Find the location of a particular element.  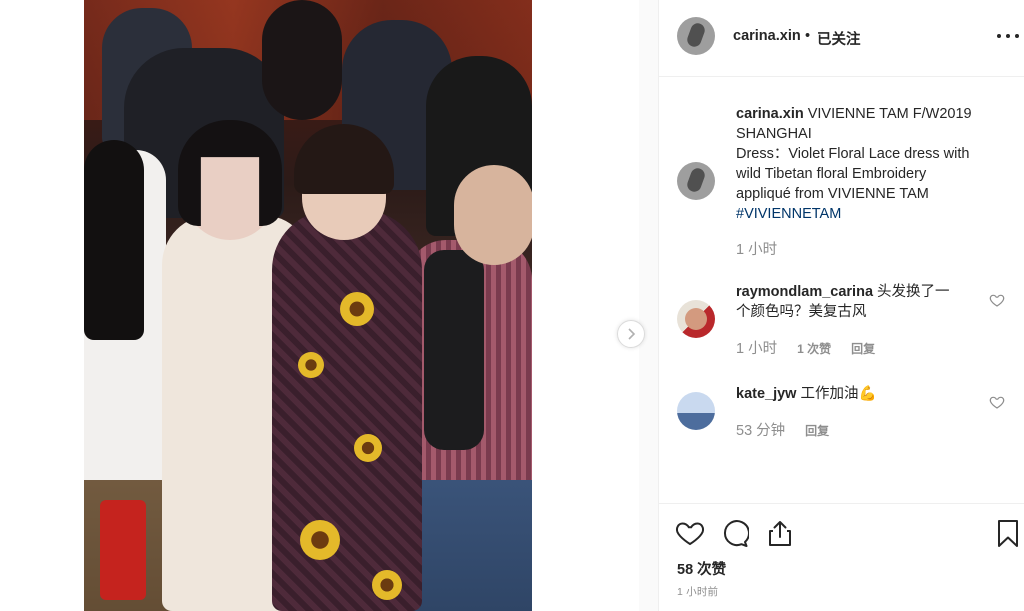

comment-username: kate_jyw is located at coordinates (766, 394).